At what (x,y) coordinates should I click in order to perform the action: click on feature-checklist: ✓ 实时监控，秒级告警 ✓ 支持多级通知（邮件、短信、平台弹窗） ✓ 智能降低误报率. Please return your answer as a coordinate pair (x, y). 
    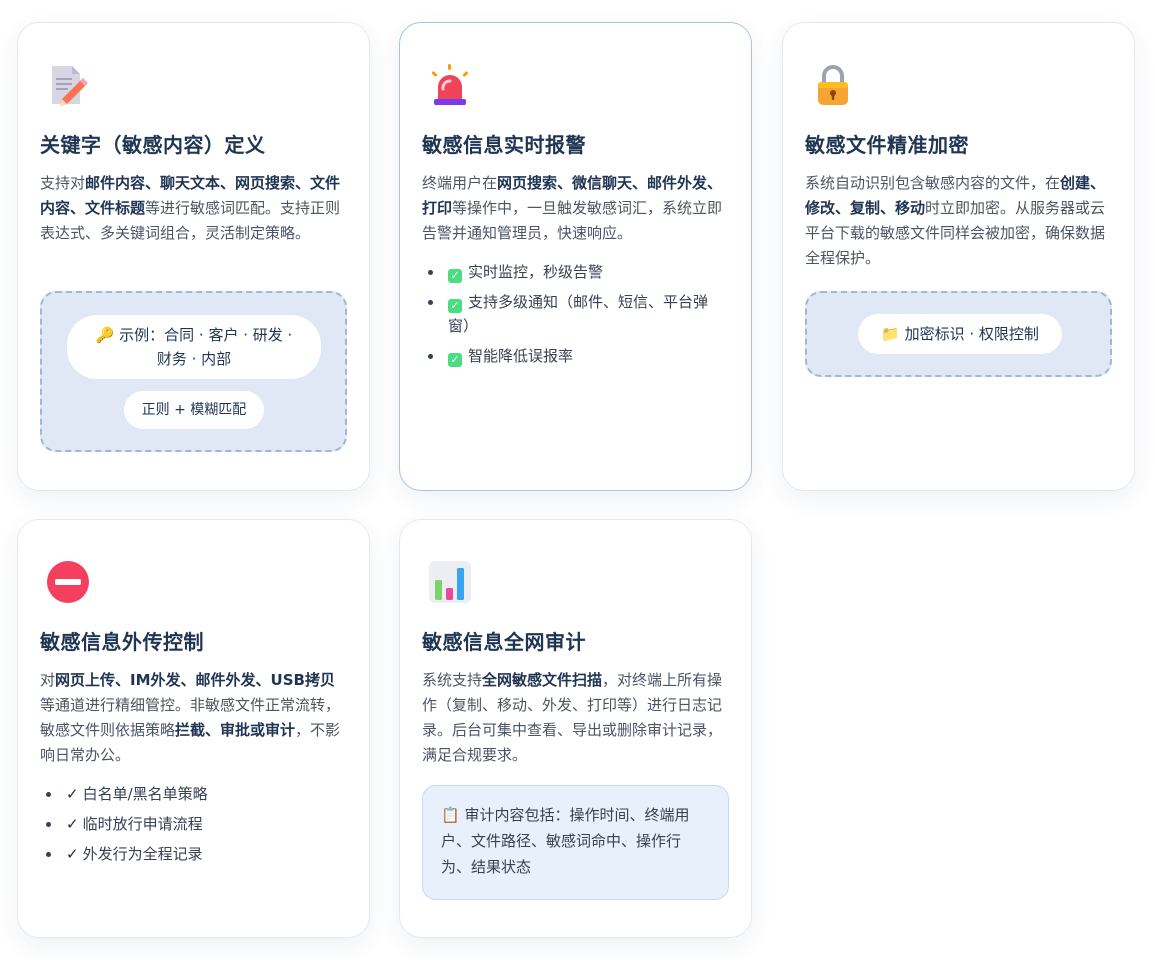
    Looking at the image, I should click on (578, 314).